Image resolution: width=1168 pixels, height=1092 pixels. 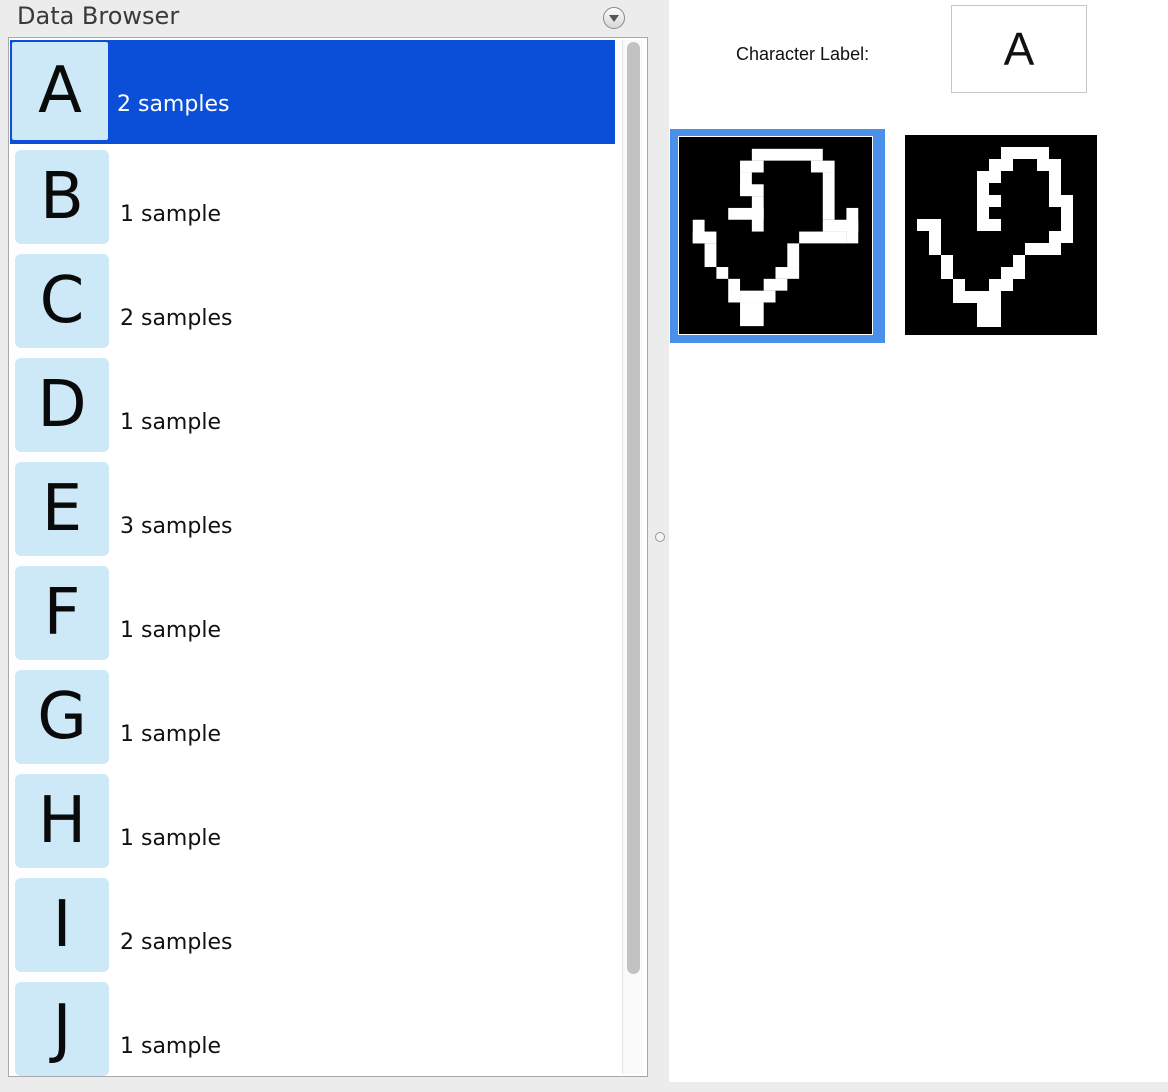 What do you see at coordinates (660, 537) in the screenshot?
I see `divider-handle-icon` at bounding box center [660, 537].